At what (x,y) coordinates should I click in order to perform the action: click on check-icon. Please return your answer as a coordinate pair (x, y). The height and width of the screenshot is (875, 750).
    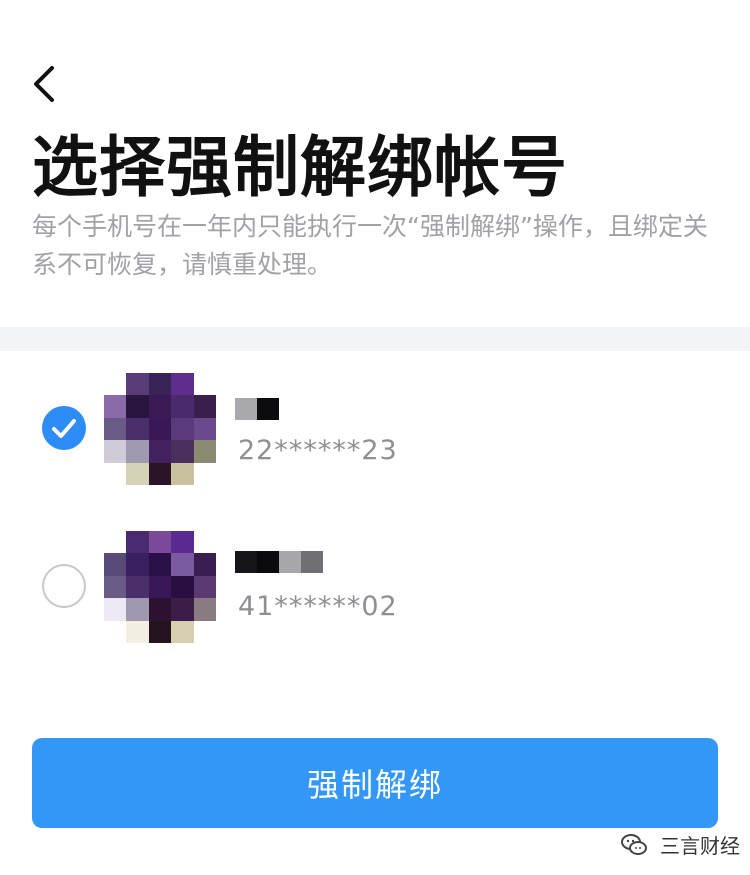
    Looking at the image, I should click on (64, 428).